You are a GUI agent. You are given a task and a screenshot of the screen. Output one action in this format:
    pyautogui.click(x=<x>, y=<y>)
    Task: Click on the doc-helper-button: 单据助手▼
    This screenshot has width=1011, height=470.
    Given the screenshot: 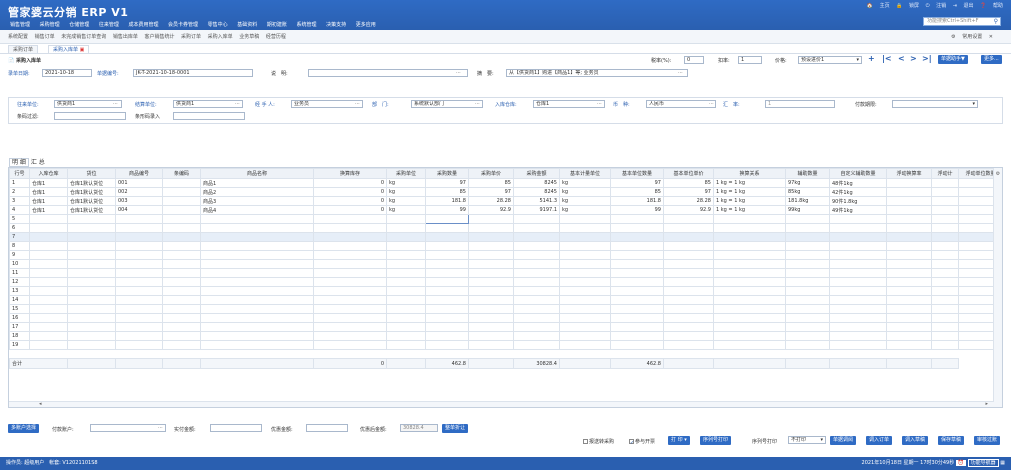 What is the action you would take?
    pyautogui.click(x=953, y=59)
    